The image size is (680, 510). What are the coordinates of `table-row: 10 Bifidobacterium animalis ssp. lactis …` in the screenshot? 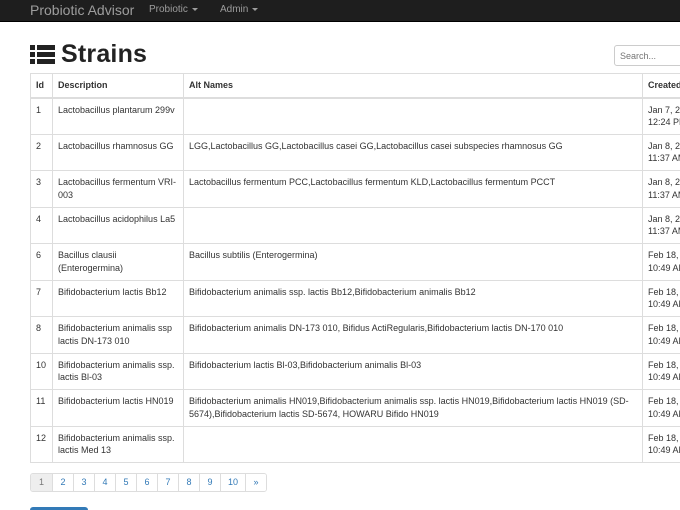 It's located at (355, 371).